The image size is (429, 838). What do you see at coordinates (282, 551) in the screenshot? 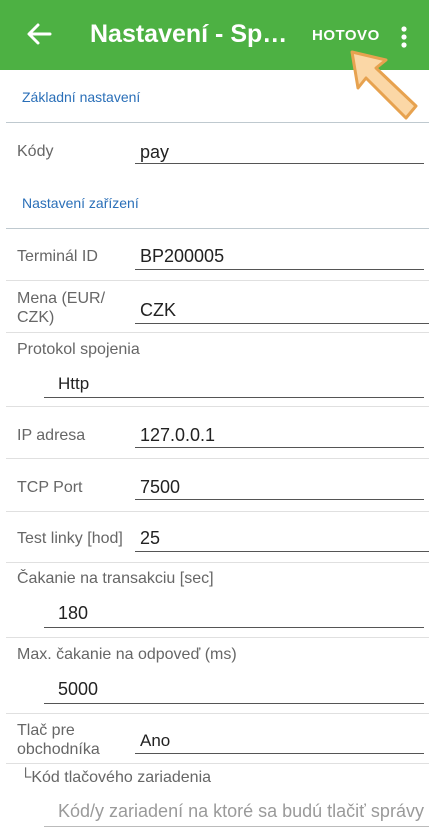
I see `test-line-underline` at bounding box center [282, 551].